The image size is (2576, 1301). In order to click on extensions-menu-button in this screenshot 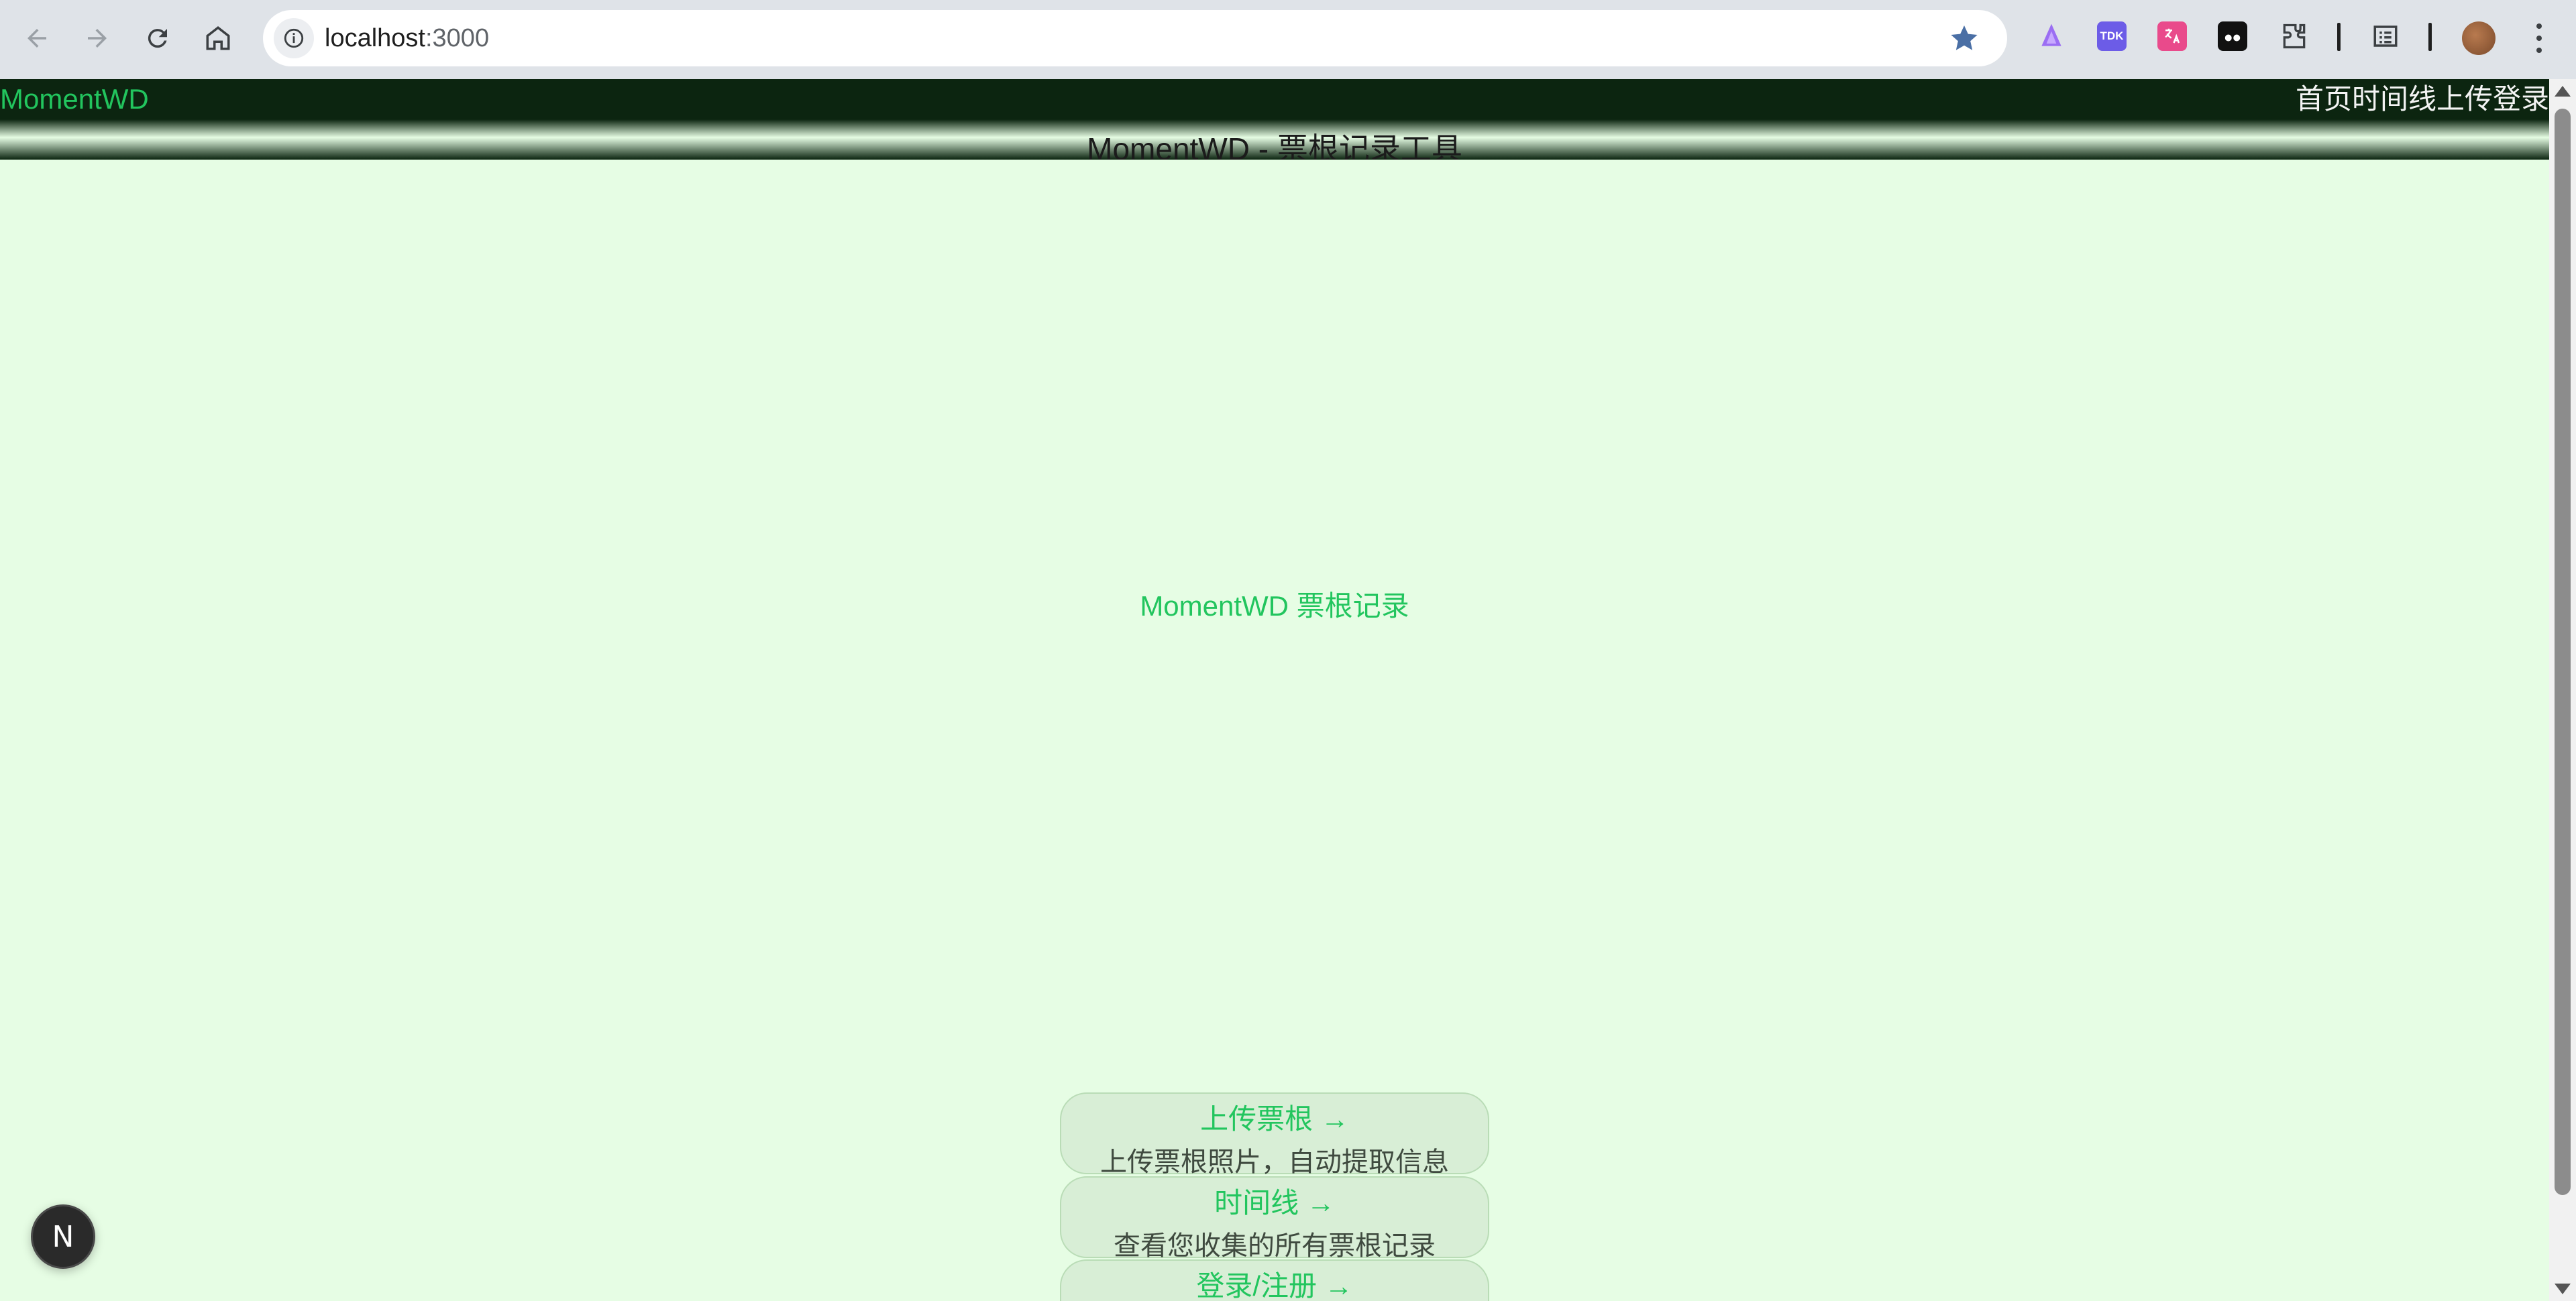, I will do `click(2294, 36)`.